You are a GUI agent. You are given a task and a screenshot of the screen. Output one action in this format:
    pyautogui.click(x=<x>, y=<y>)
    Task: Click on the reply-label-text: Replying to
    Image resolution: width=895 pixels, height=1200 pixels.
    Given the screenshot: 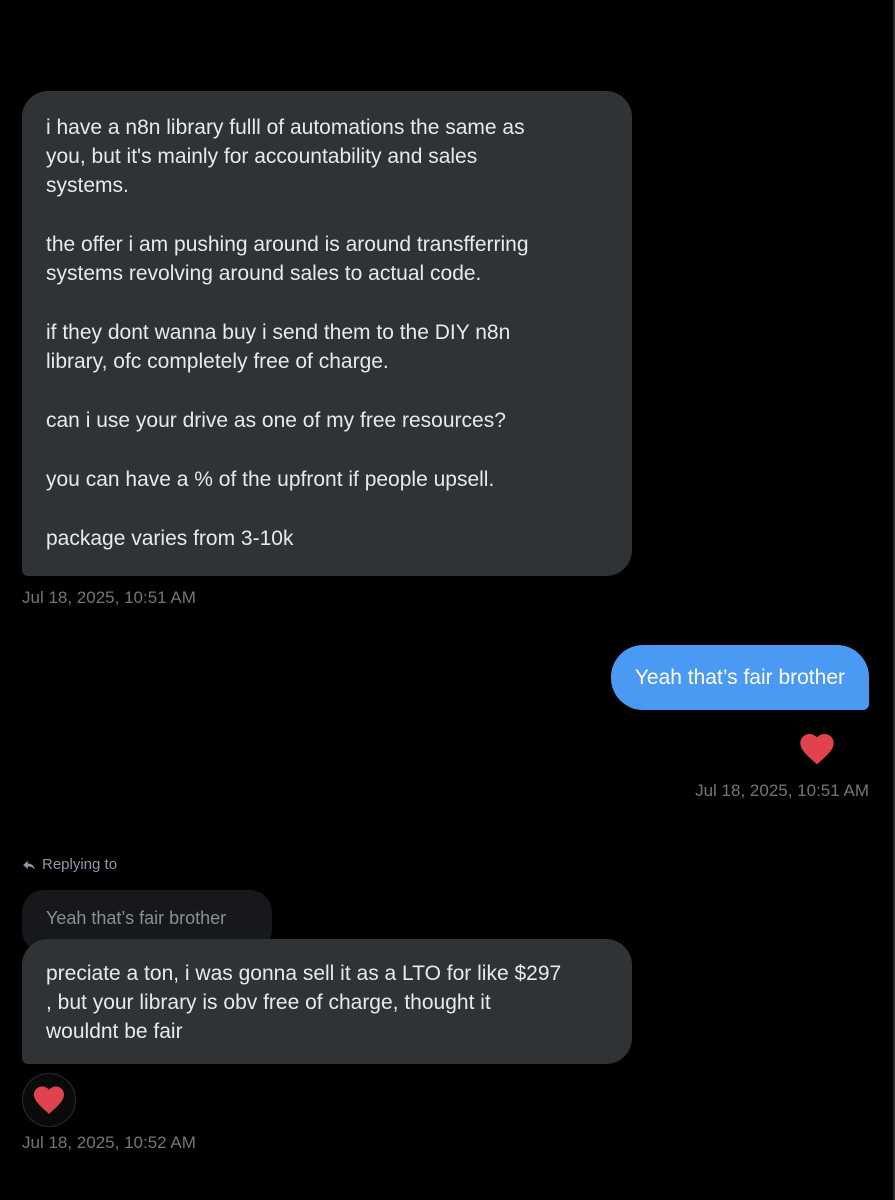 What is the action you would take?
    pyautogui.click(x=80, y=864)
    